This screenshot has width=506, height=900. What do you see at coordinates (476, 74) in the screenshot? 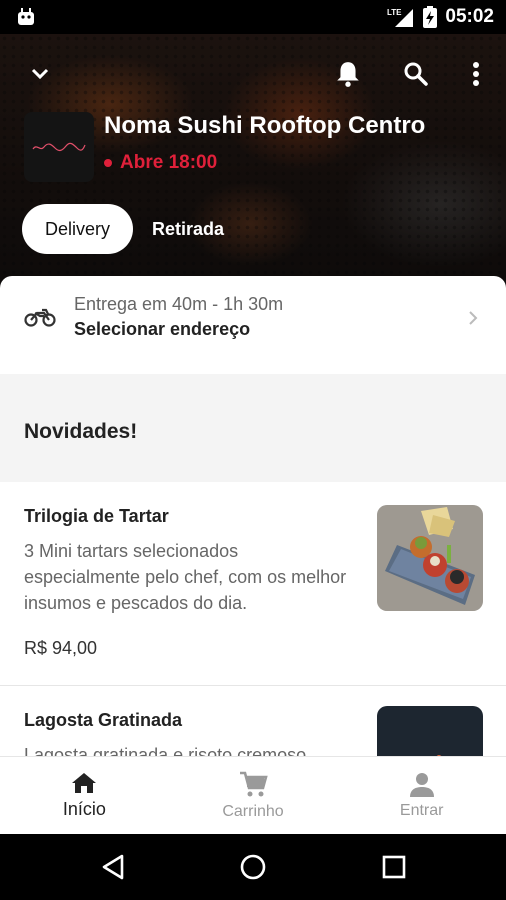
I see `more-vert-icon` at bounding box center [476, 74].